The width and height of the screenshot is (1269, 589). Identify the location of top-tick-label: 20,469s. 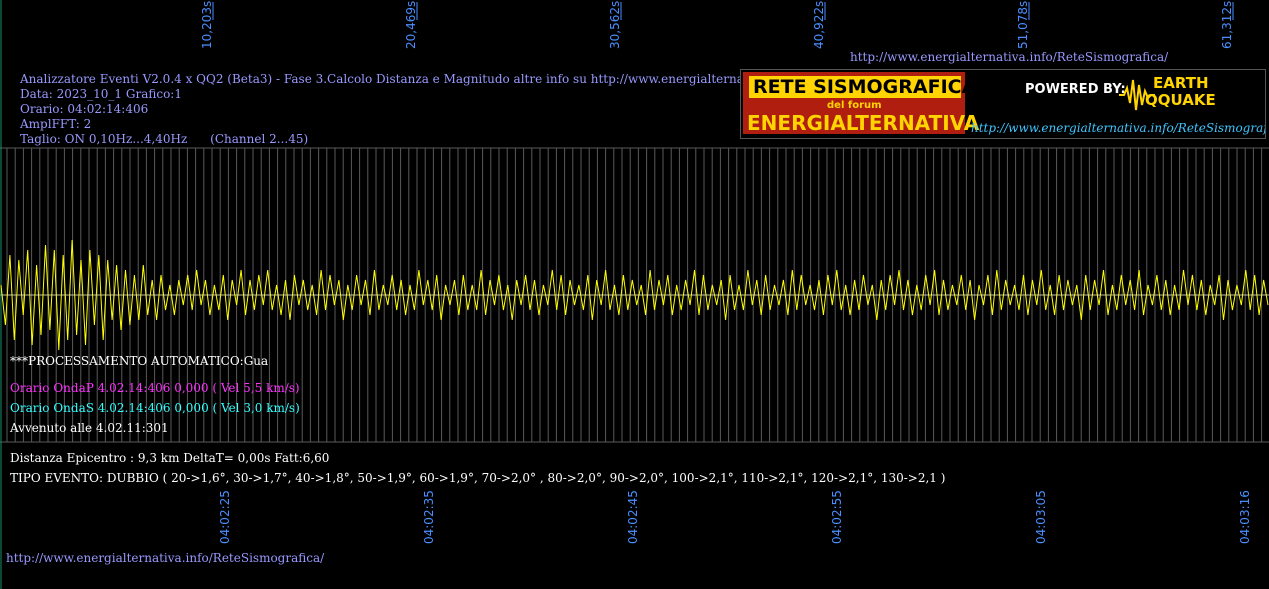
(411, 25).